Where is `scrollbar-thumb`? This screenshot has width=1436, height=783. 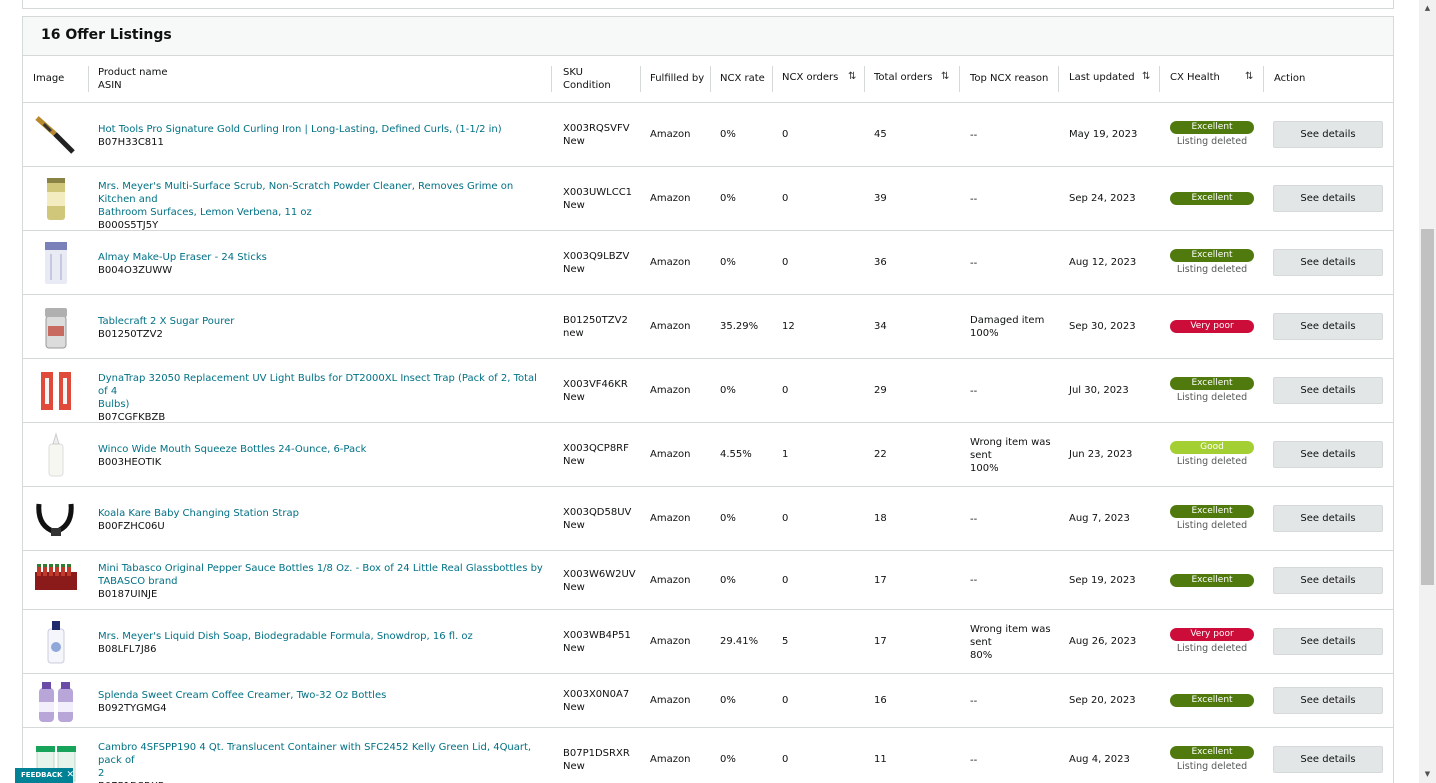 scrollbar-thumb is located at coordinates (1427, 407).